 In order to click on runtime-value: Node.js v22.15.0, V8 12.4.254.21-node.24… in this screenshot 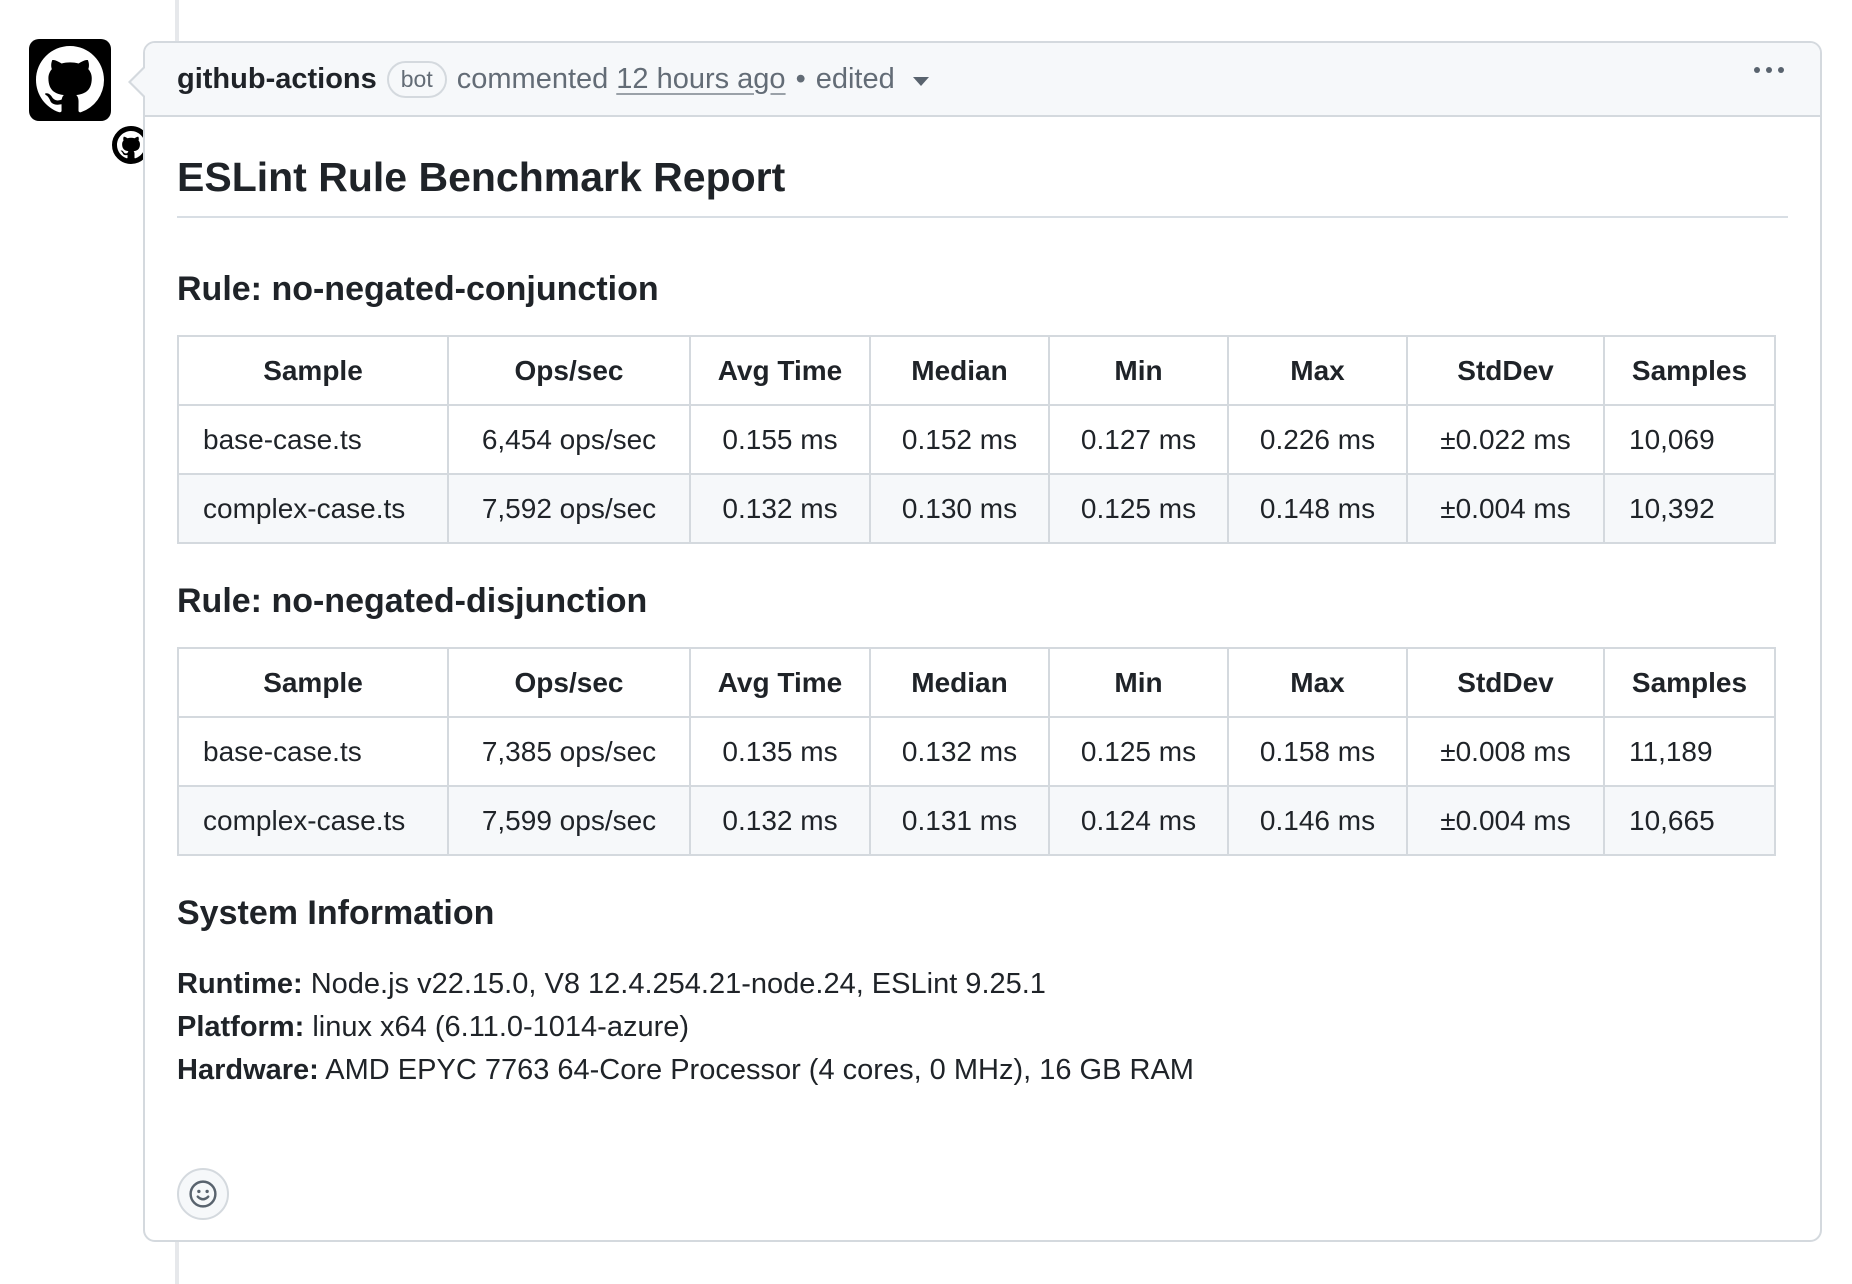, I will do `click(674, 984)`.